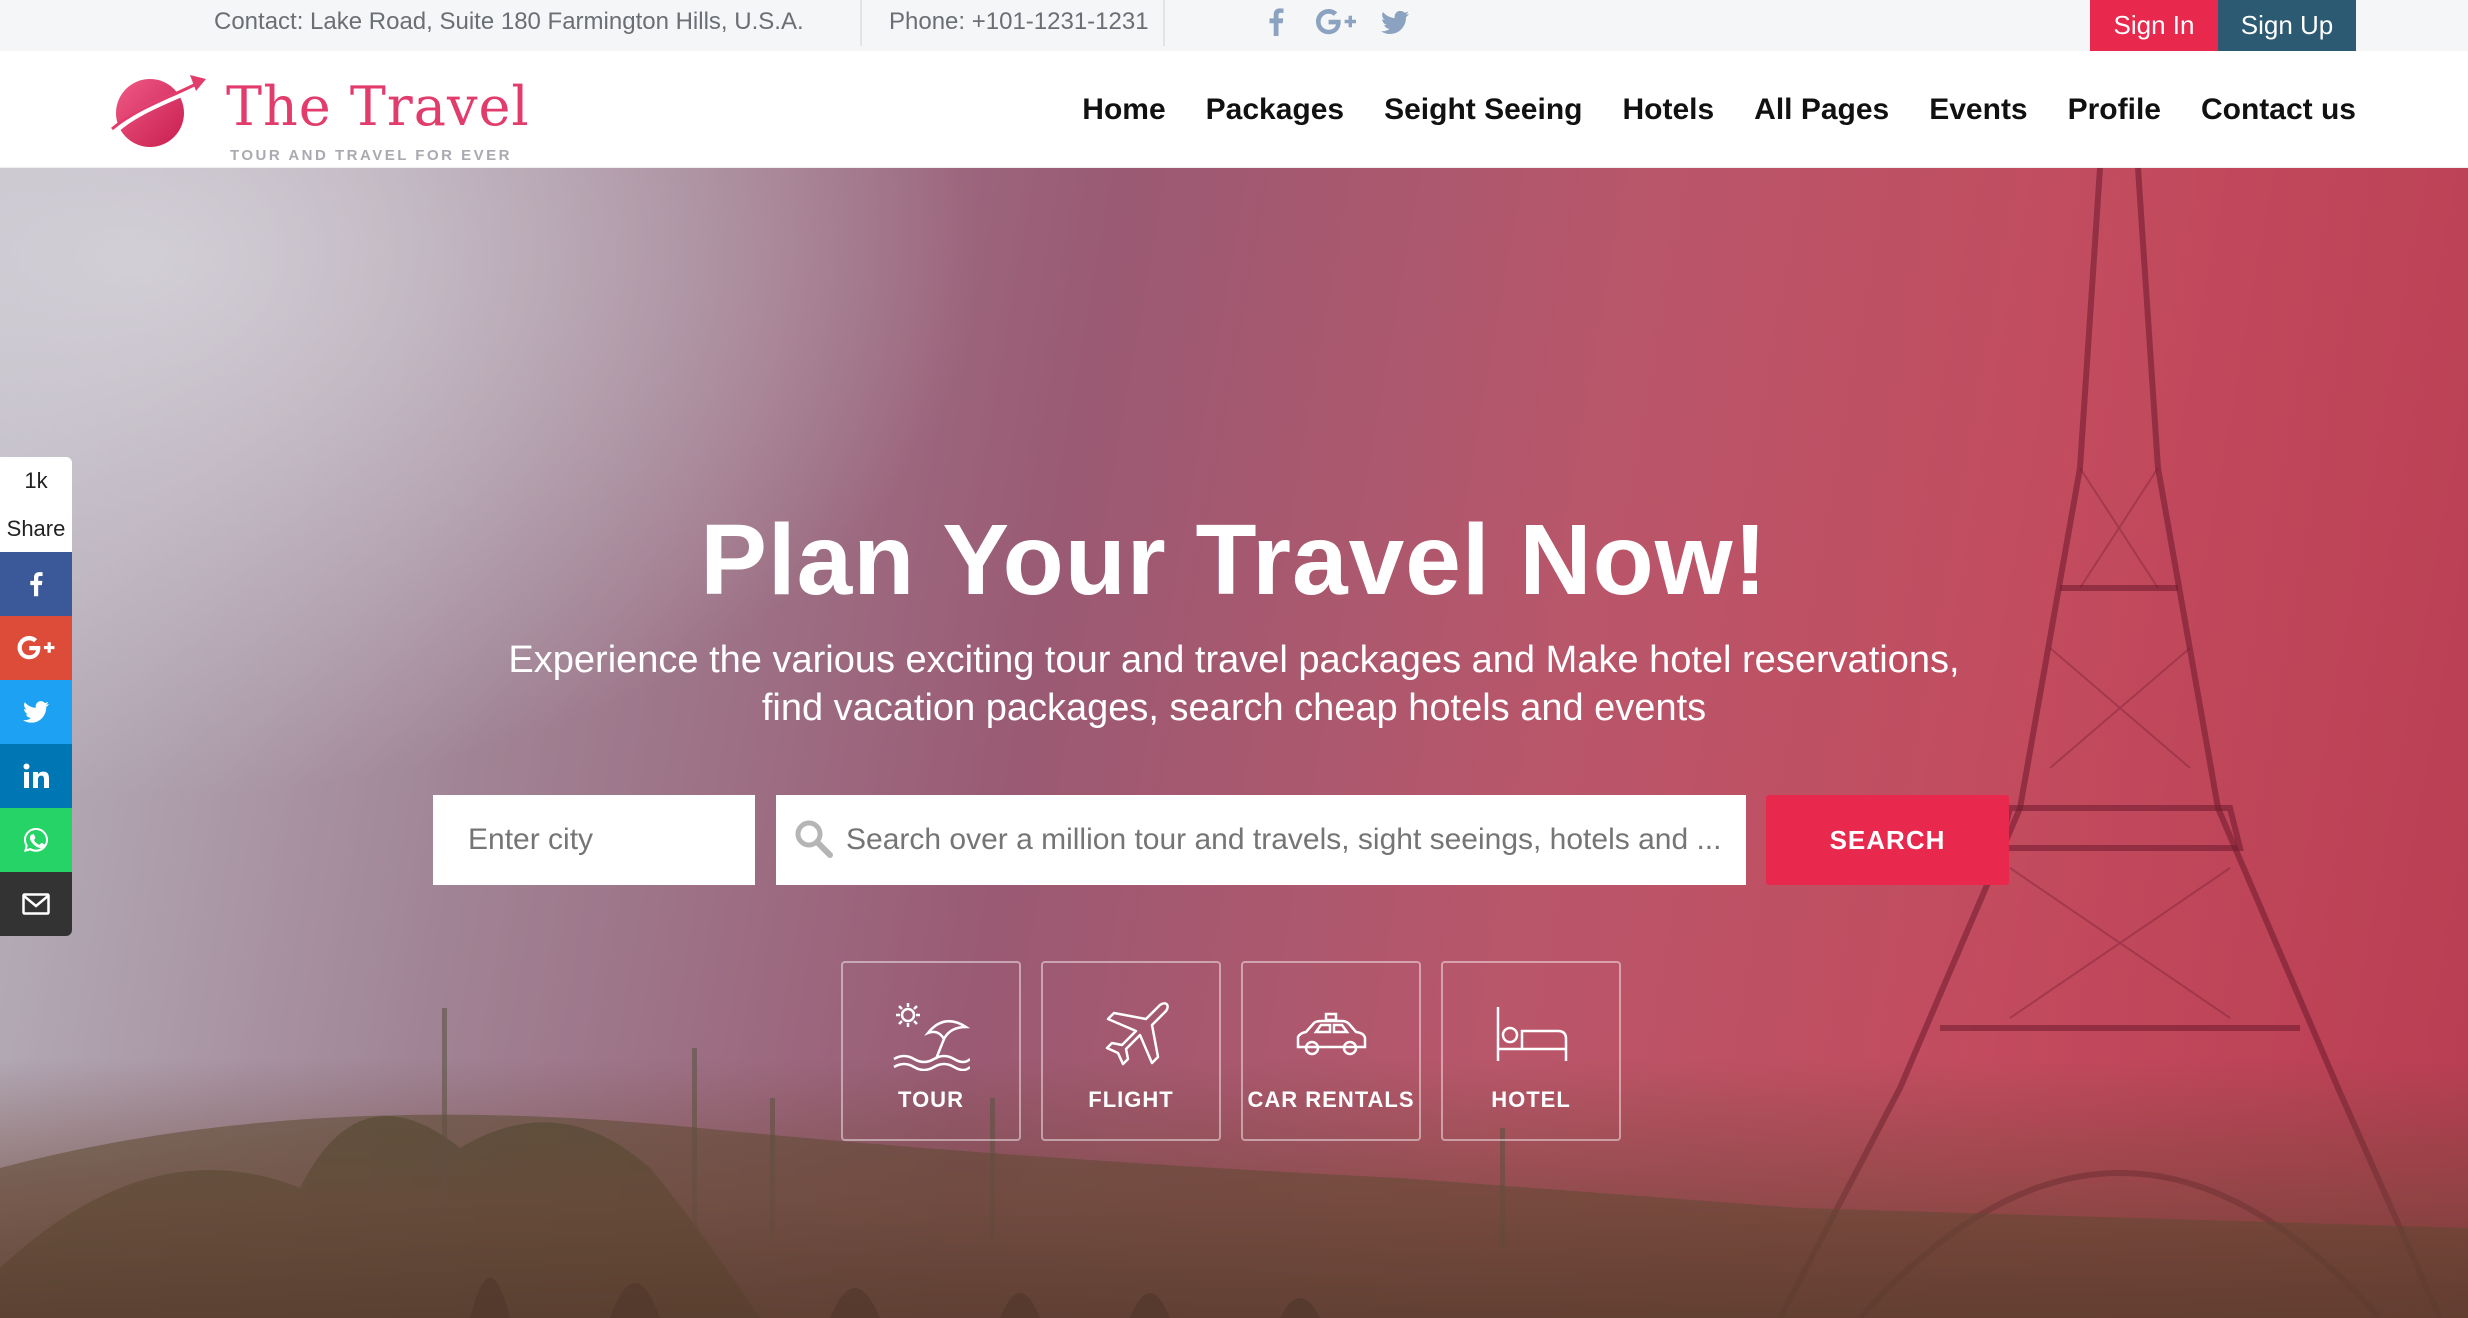  What do you see at coordinates (931, 1099) in the screenshot?
I see `category-tour-label: TOUR` at bounding box center [931, 1099].